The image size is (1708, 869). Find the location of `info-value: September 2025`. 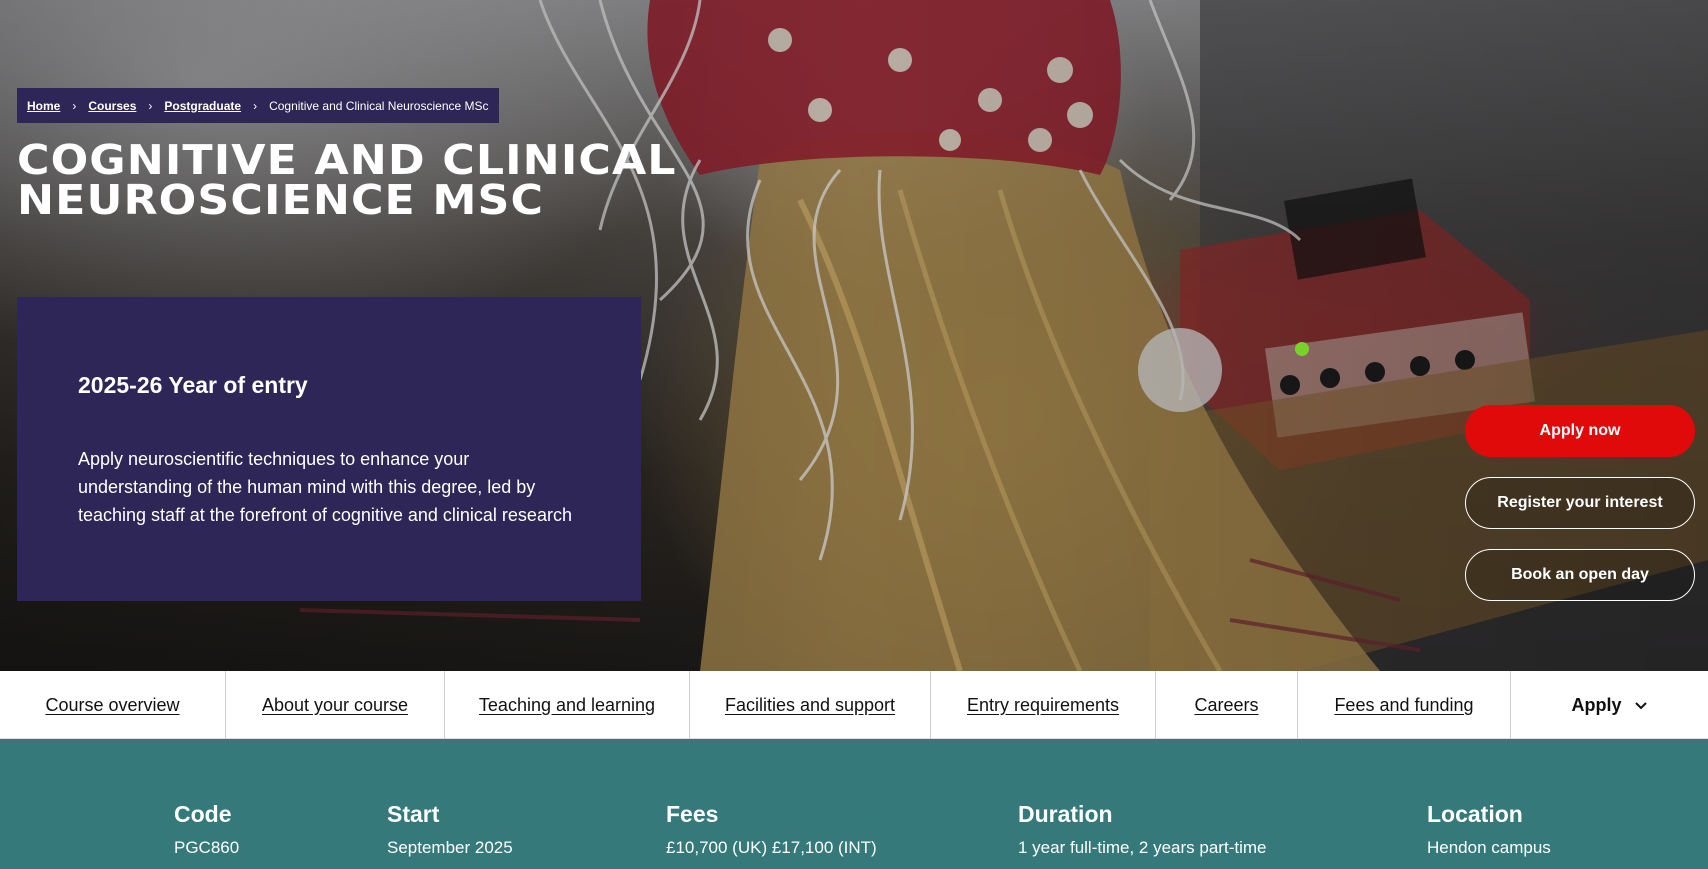

info-value: September 2025 is located at coordinates (450, 847).